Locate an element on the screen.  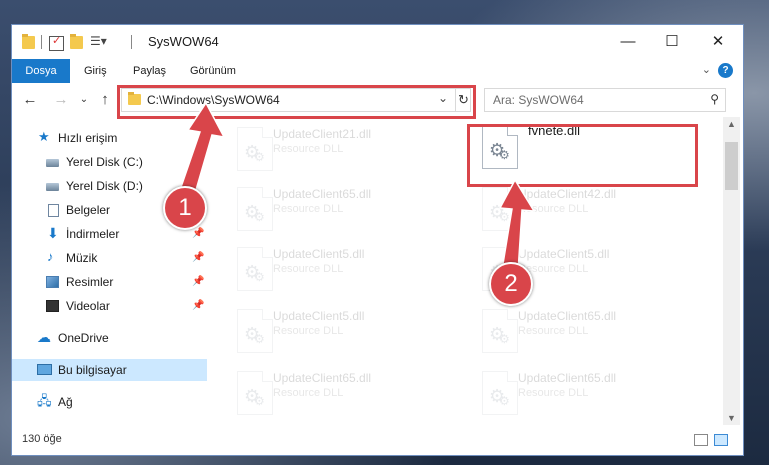
arrow-to-address is located at coordinates (202, 146).